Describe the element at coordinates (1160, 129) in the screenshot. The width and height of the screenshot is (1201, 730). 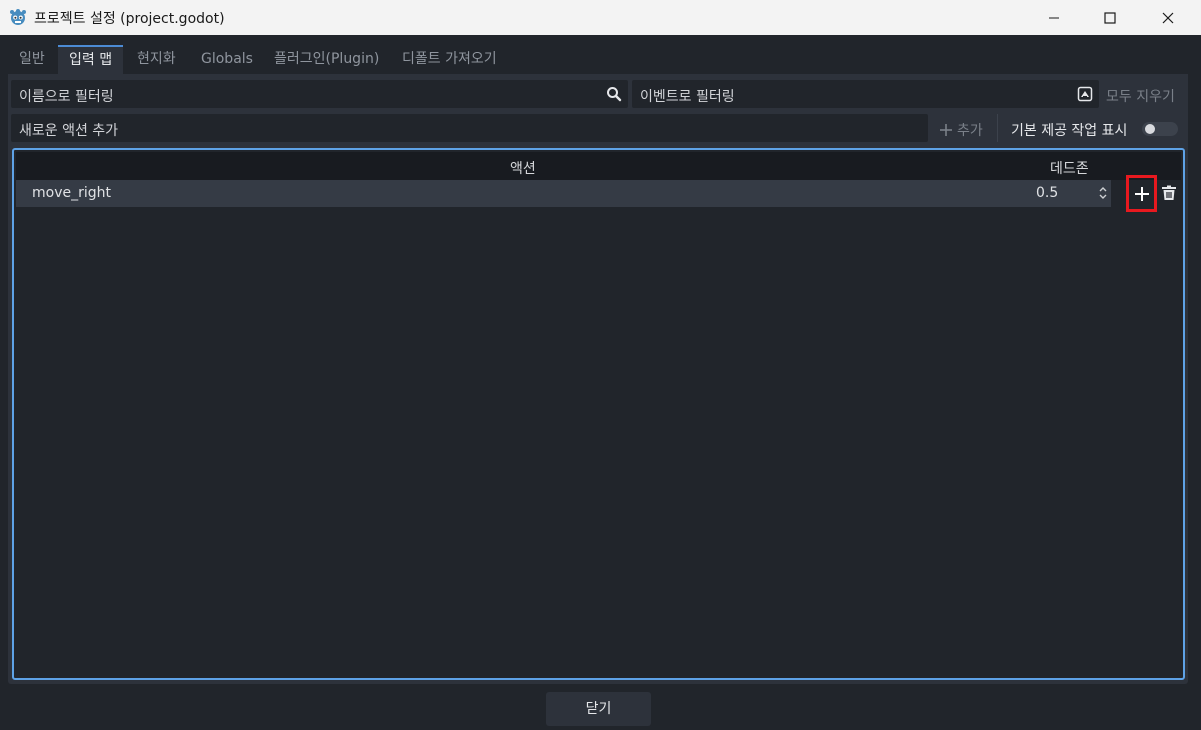
I see `show-builtin-toggle` at that location.